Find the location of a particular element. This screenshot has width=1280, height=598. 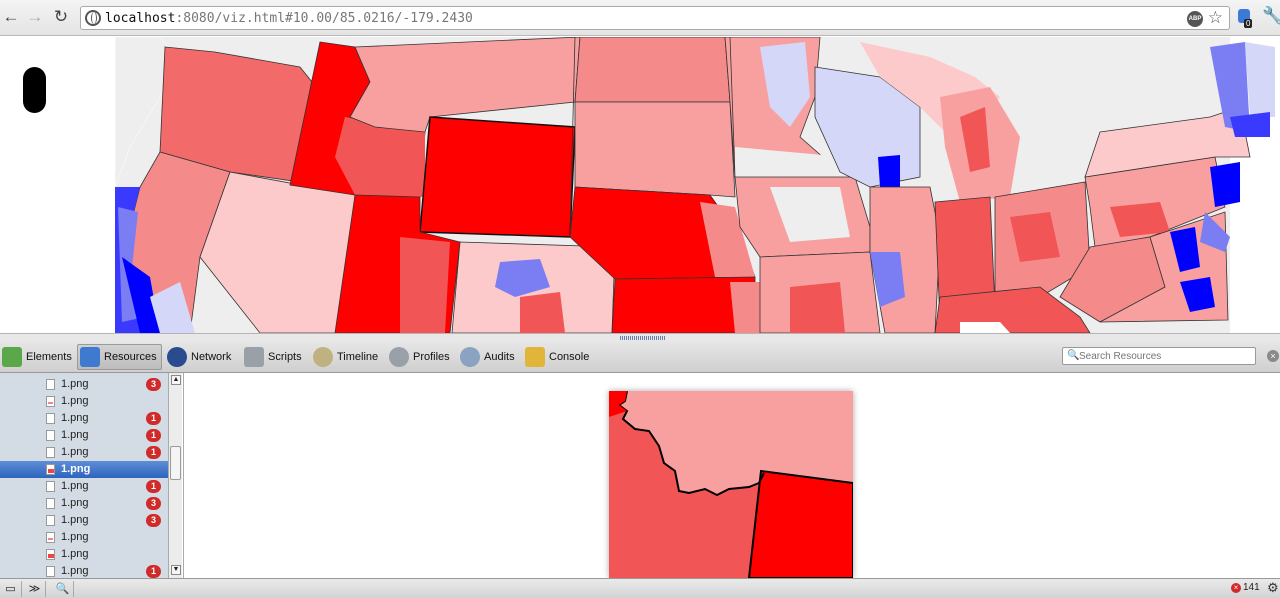

adblock-icon: ABP is located at coordinates (1195, 19).